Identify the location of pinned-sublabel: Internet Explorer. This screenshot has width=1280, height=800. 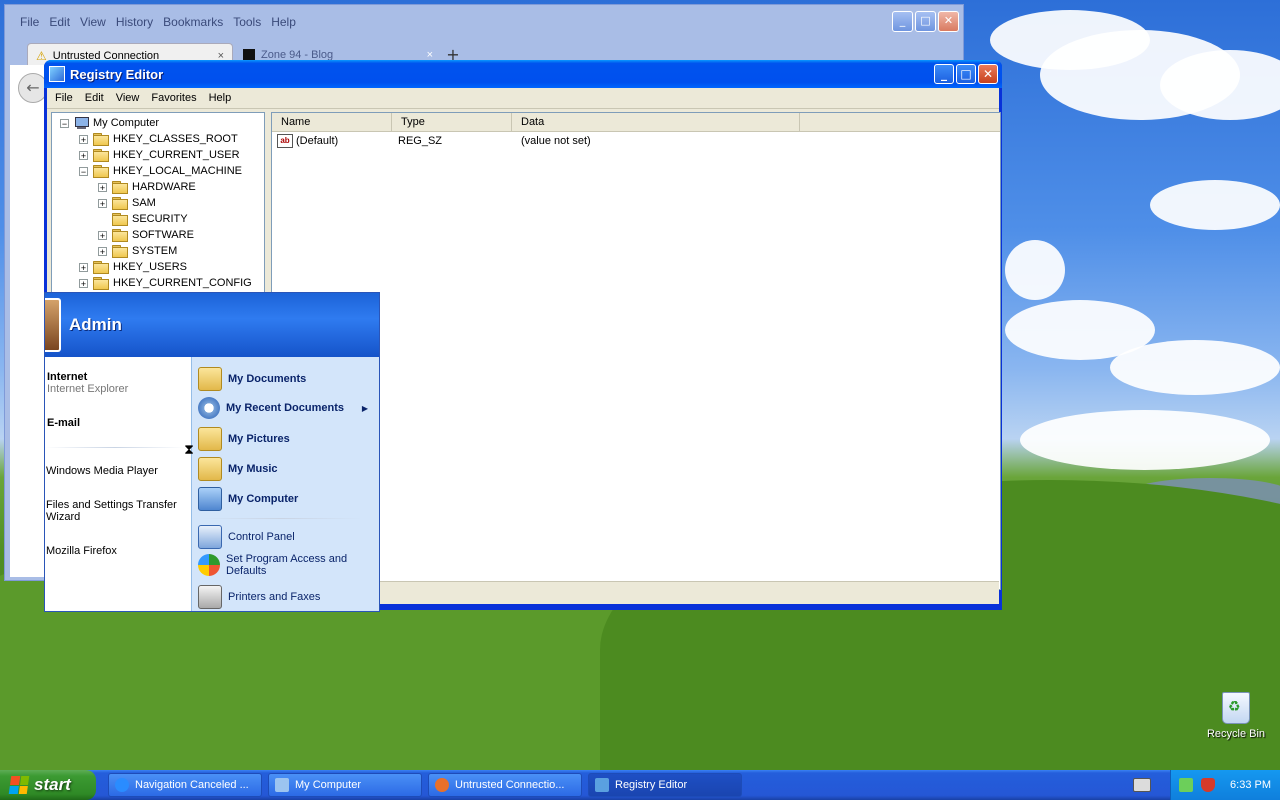
(88, 389).